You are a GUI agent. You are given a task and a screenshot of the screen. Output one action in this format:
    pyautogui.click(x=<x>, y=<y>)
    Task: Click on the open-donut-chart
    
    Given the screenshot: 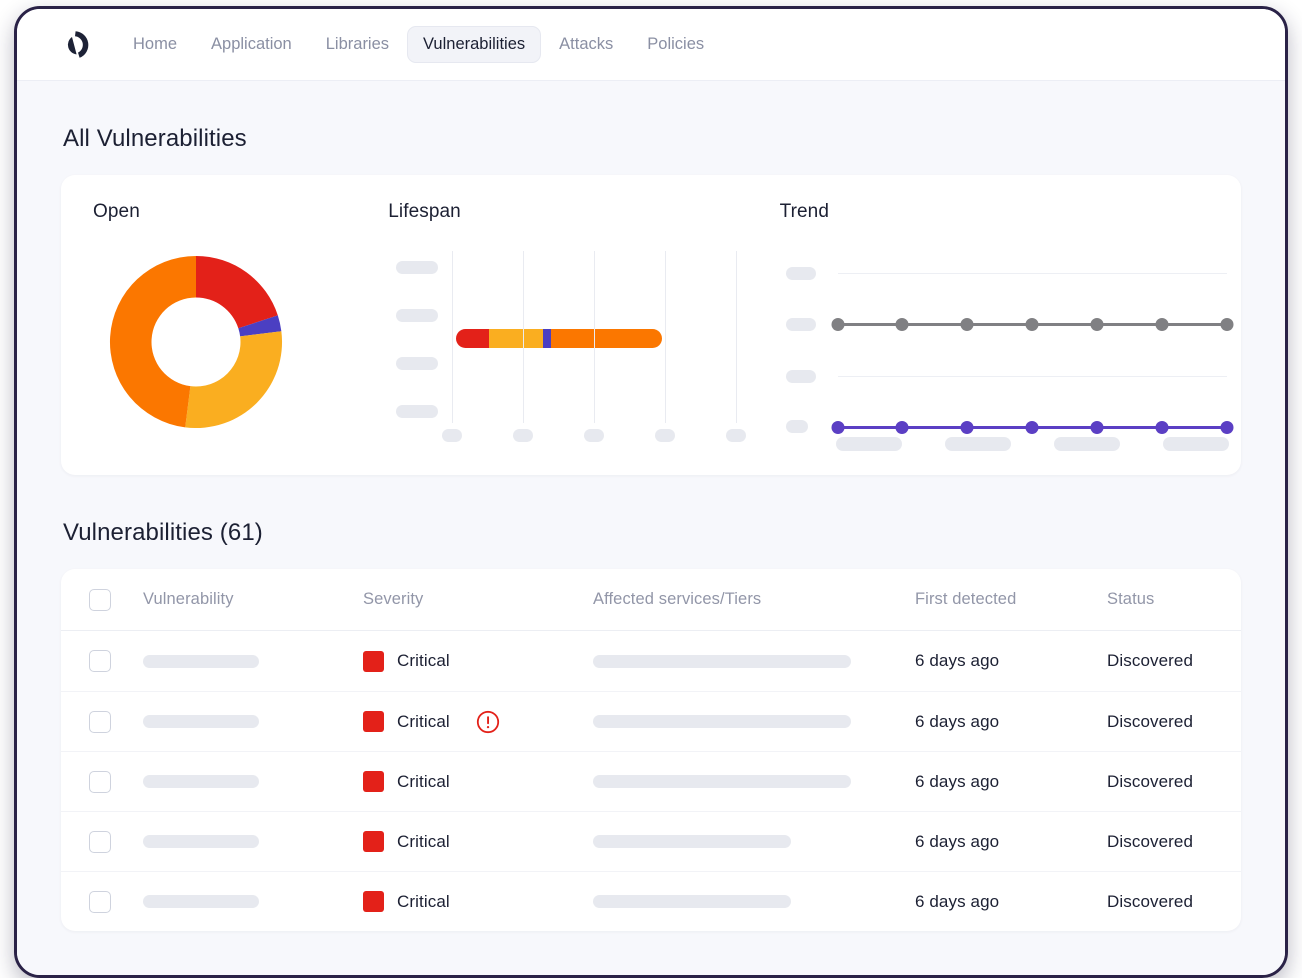 What is the action you would take?
    pyautogui.click(x=217, y=341)
    